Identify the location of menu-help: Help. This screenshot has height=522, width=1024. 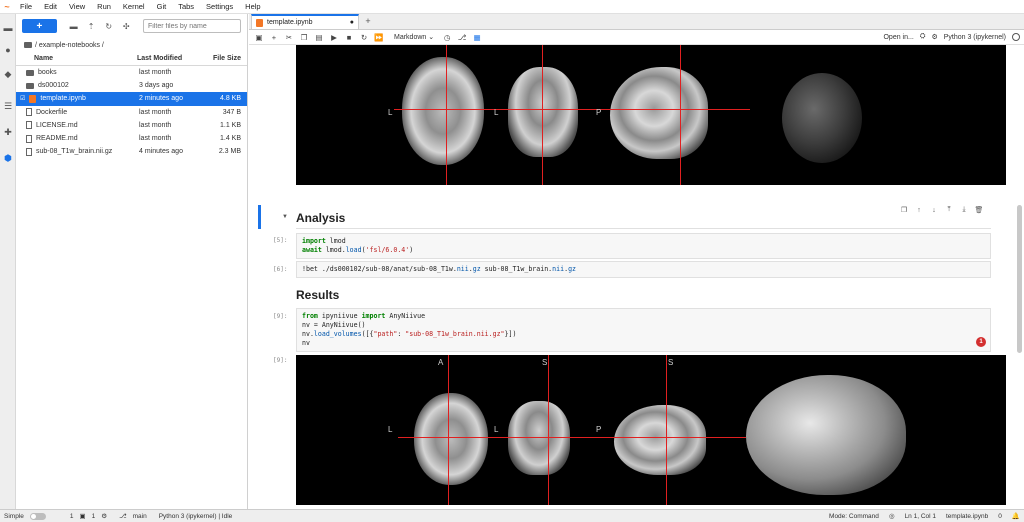
(252, 6).